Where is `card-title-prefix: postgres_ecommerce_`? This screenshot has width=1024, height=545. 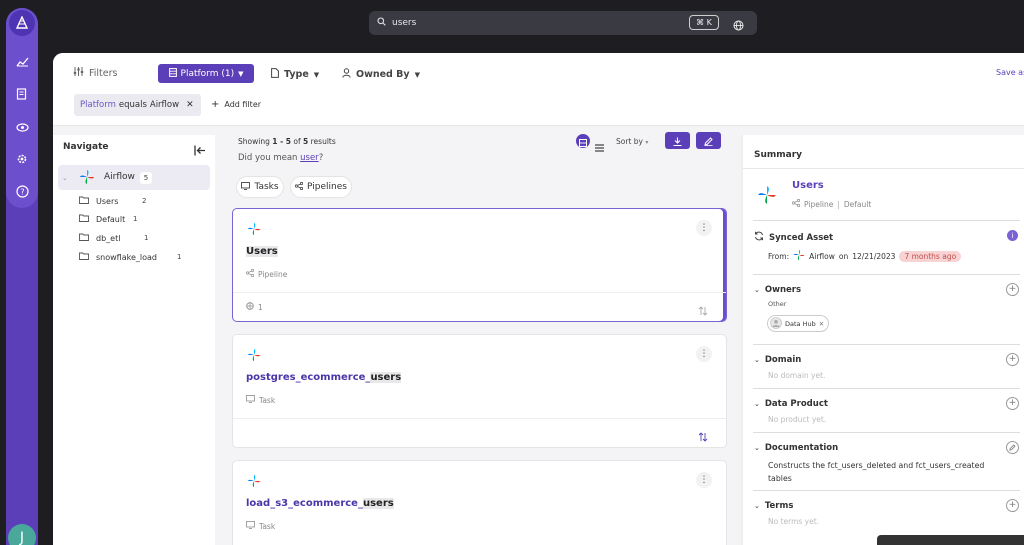
card-title-prefix: postgres_ecommerce_ is located at coordinates (308, 377).